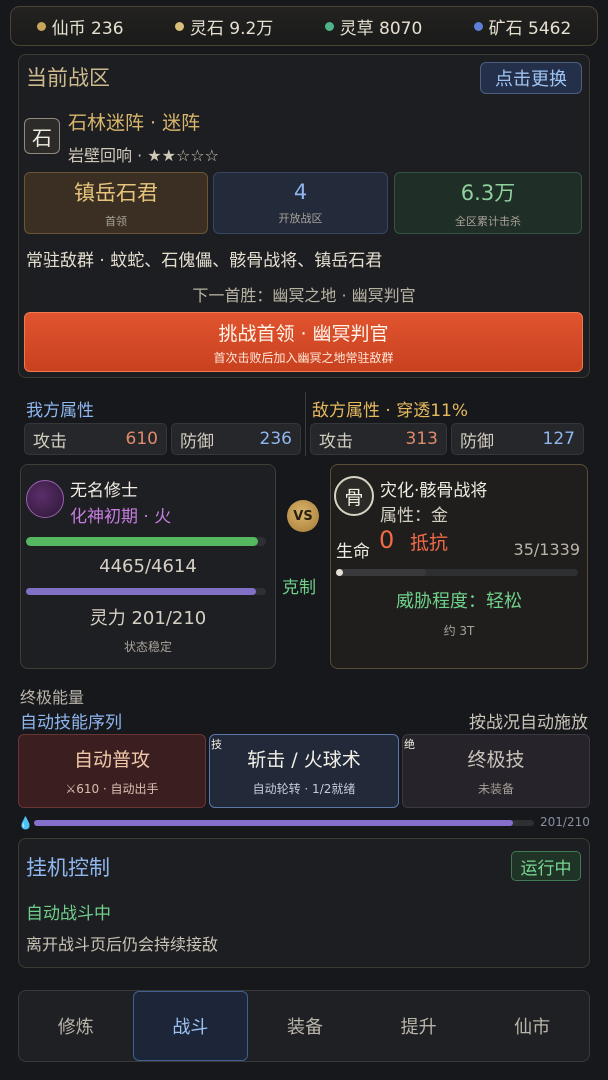 Image resolution: width=608 pixels, height=1080 pixels. What do you see at coordinates (354, 496) in the screenshot?
I see `enemy-avatar: 骨` at bounding box center [354, 496].